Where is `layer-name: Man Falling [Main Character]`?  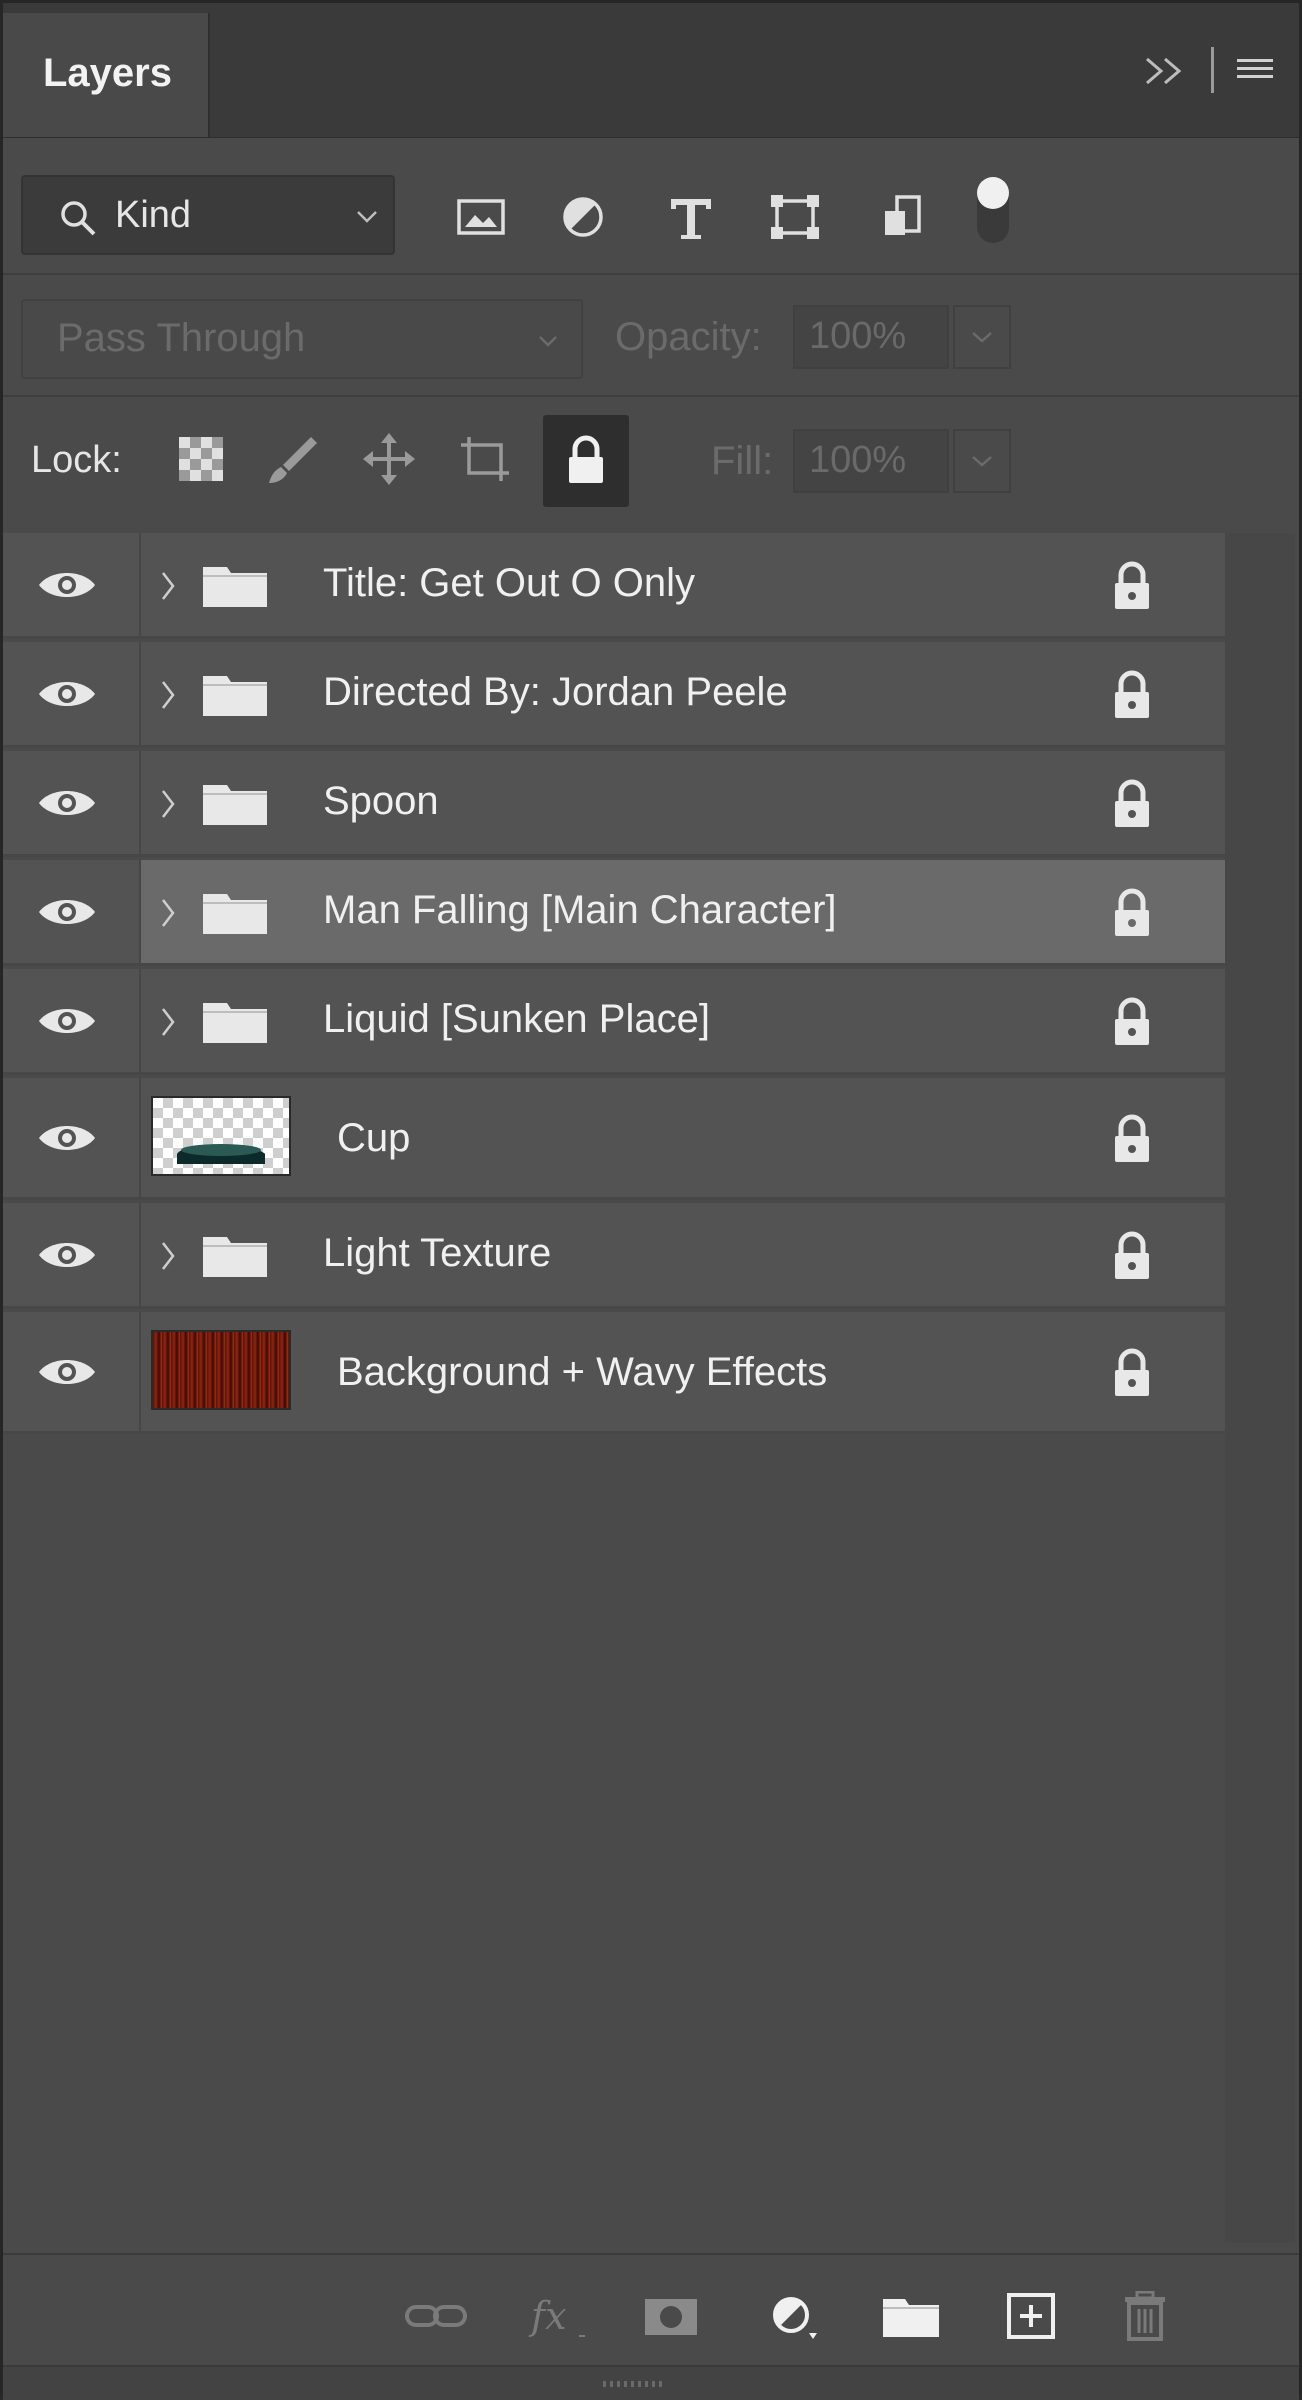 layer-name: Man Falling [Main Character] is located at coordinates (580, 910).